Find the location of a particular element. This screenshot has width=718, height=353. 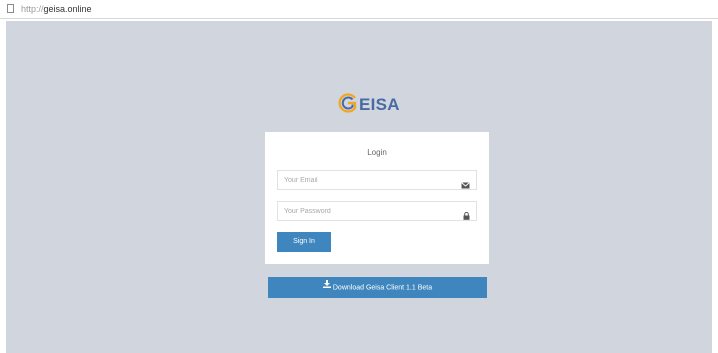

logo-text: EISA is located at coordinates (379, 104).